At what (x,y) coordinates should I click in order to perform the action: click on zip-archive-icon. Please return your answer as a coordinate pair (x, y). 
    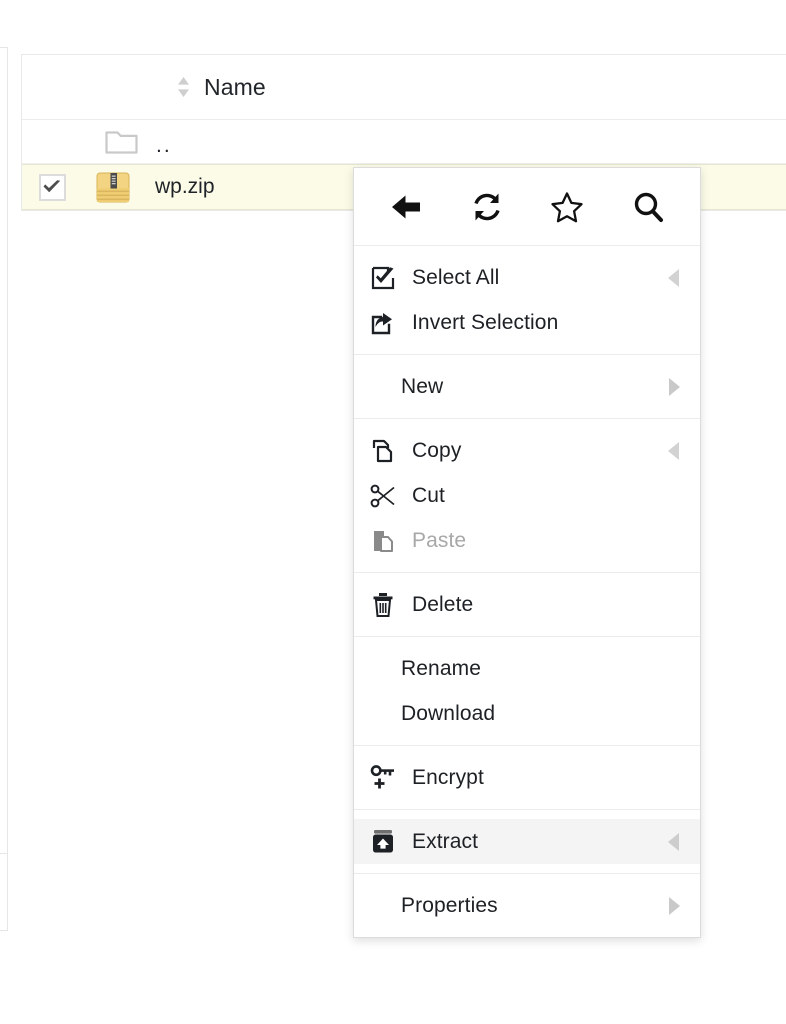
    Looking at the image, I should click on (113, 187).